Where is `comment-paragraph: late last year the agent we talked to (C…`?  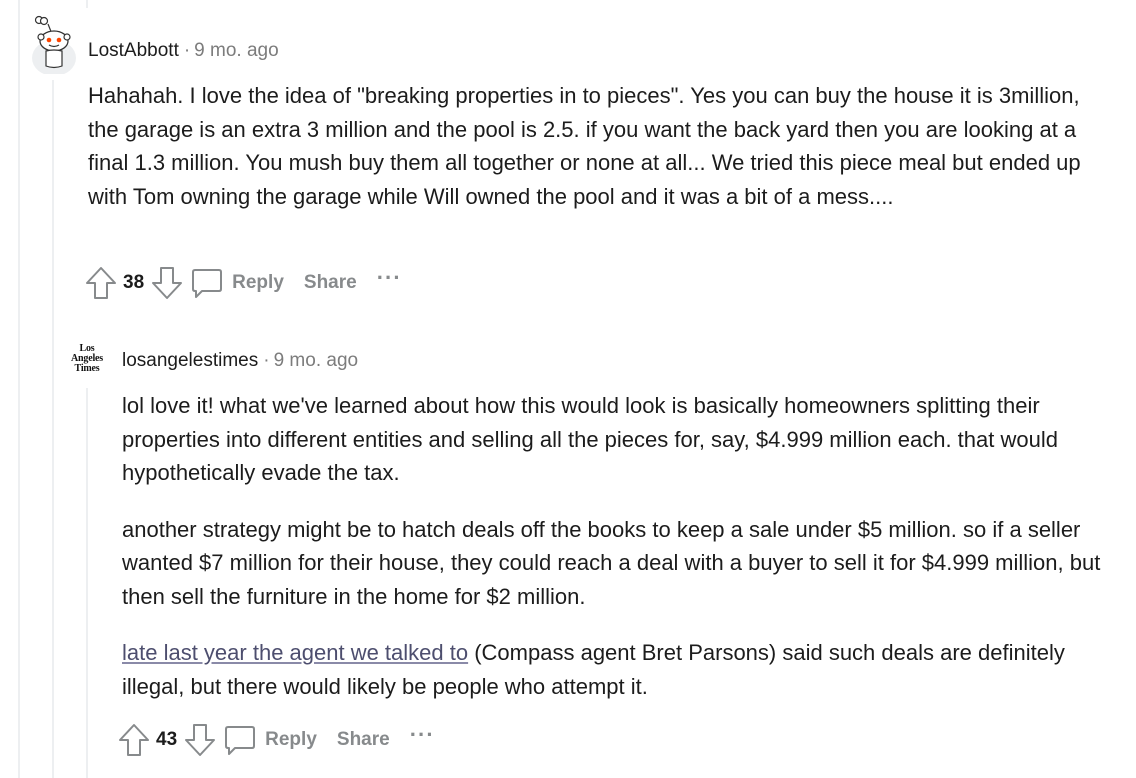
comment-paragraph: late last year the agent we talked to (C… is located at coordinates (617, 669).